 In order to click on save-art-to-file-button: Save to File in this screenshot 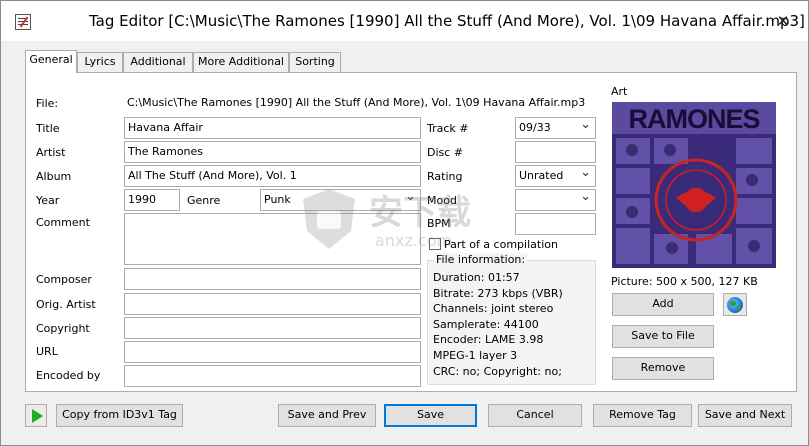, I will do `click(663, 336)`.